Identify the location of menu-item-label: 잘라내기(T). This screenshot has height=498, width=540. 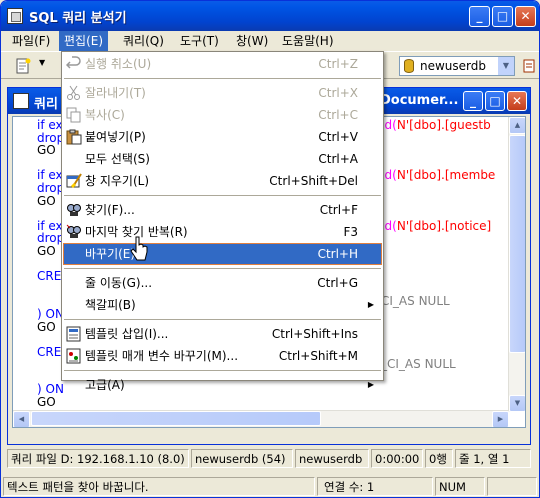
(115, 93).